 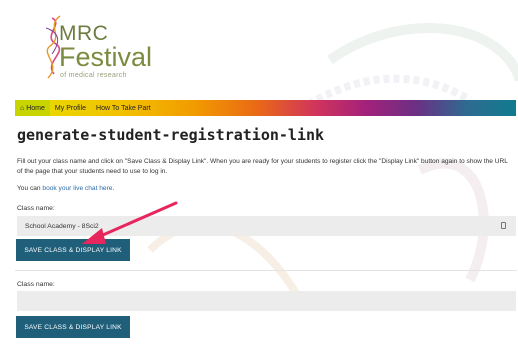 I want to click on page-title: generate-student-registration-link, so click(x=171, y=135).